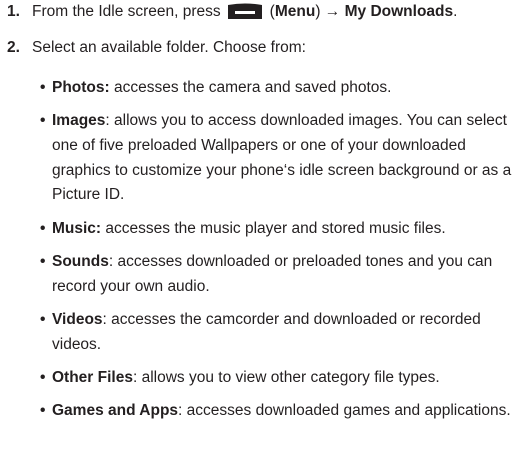 This screenshot has height=460, width=523. What do you see at coordinates (77, 319) in the screenshot?
I see `folder-title: Videos` at bounding box center [77, 319].